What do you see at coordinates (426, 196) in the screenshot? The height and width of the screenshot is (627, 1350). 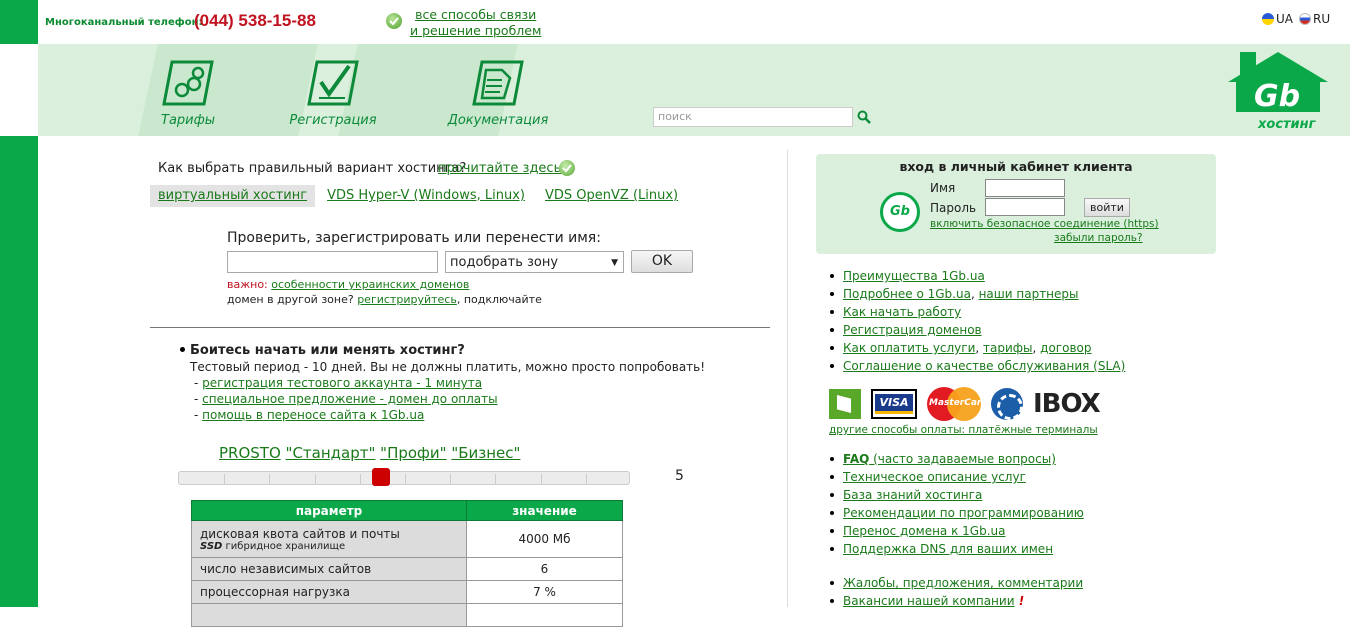 I see `tab-vds-hyperv: VDS Hyper-V (Windows, Linux)` at bounding box center [426, 196].